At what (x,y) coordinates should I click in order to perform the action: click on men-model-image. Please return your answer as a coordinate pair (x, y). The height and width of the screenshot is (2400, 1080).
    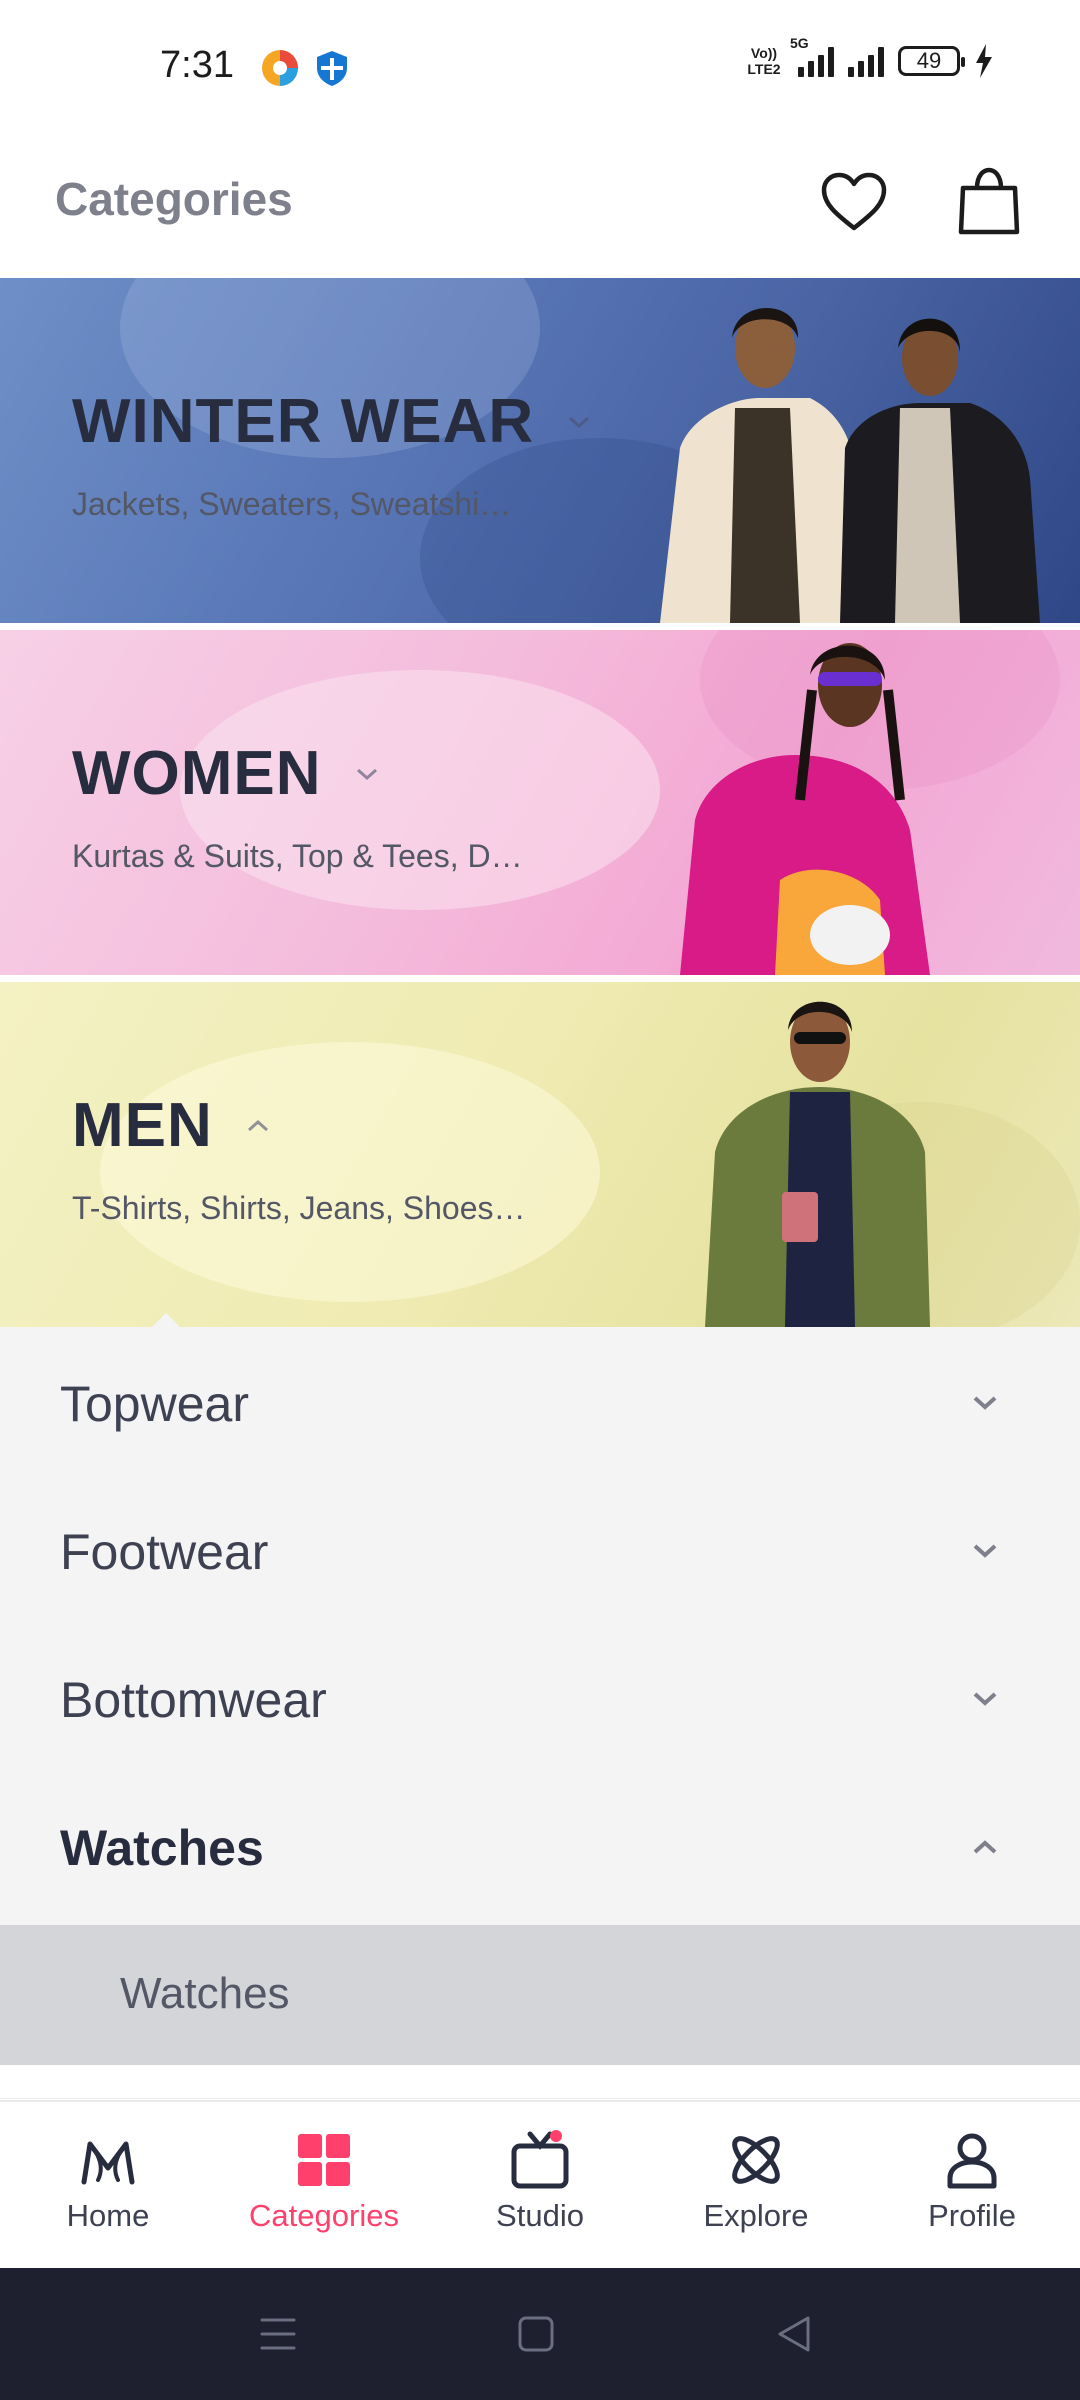
    Looking at the image, I should click on (817, 1164).